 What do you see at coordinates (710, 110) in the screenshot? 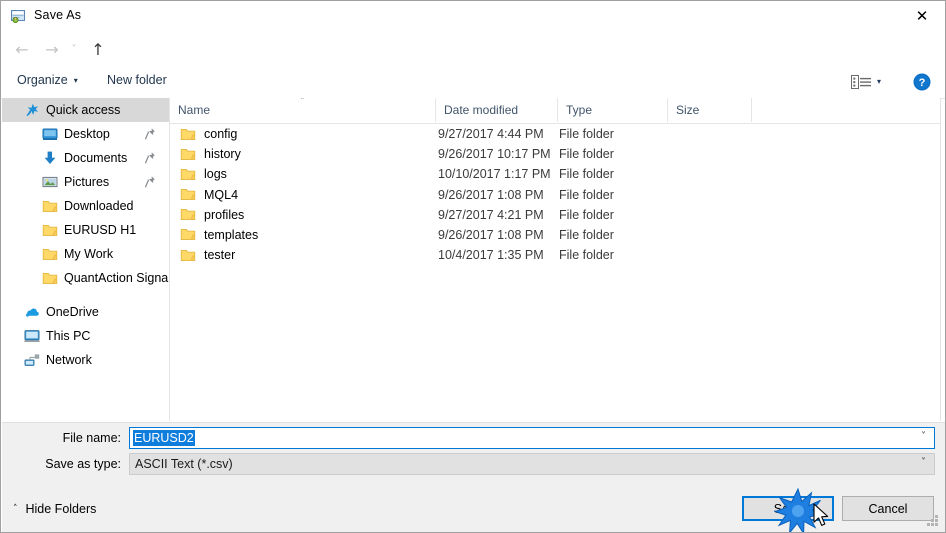
I see `column-header-size: Size` at bounding box center [710, 110].